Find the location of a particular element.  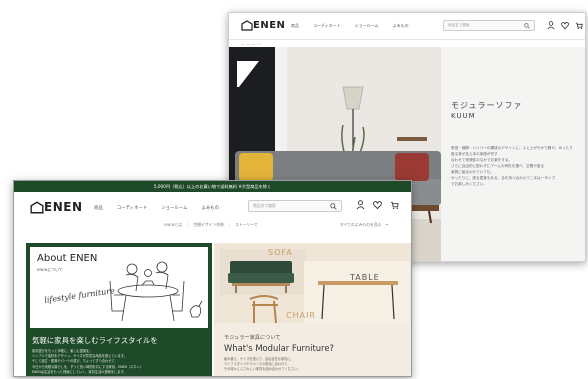

label-chair: CHAIR is located at coordinates (301, 315).